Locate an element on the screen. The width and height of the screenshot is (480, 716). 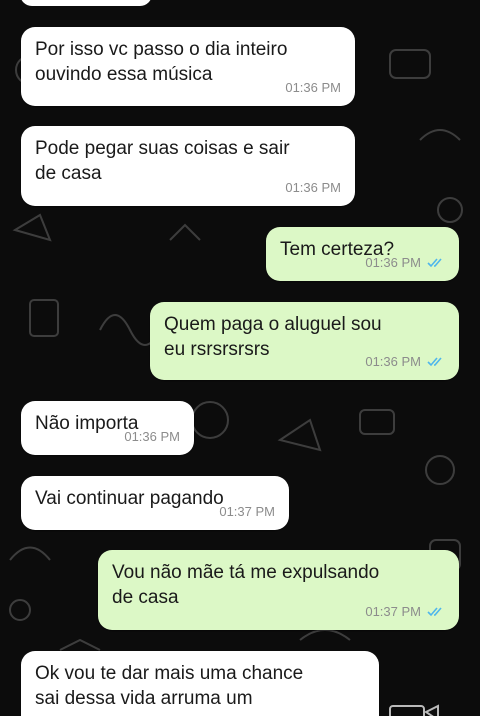
incoming-message: Não importa 01:36 PM is located at coordinates (107, 428).